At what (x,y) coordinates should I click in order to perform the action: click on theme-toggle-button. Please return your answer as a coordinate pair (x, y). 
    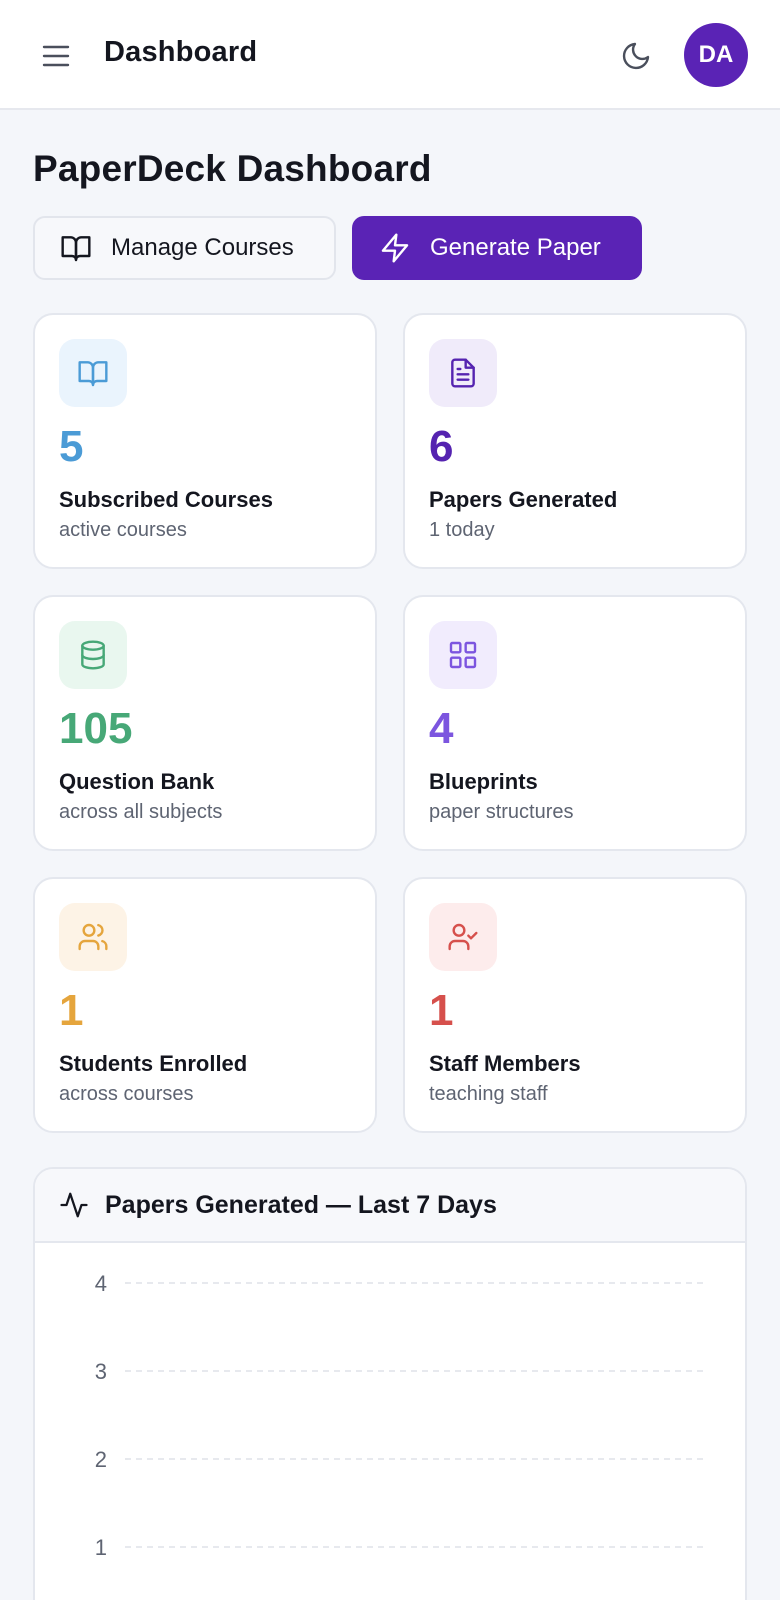
    Looking at the image, I should click on (636, 56).